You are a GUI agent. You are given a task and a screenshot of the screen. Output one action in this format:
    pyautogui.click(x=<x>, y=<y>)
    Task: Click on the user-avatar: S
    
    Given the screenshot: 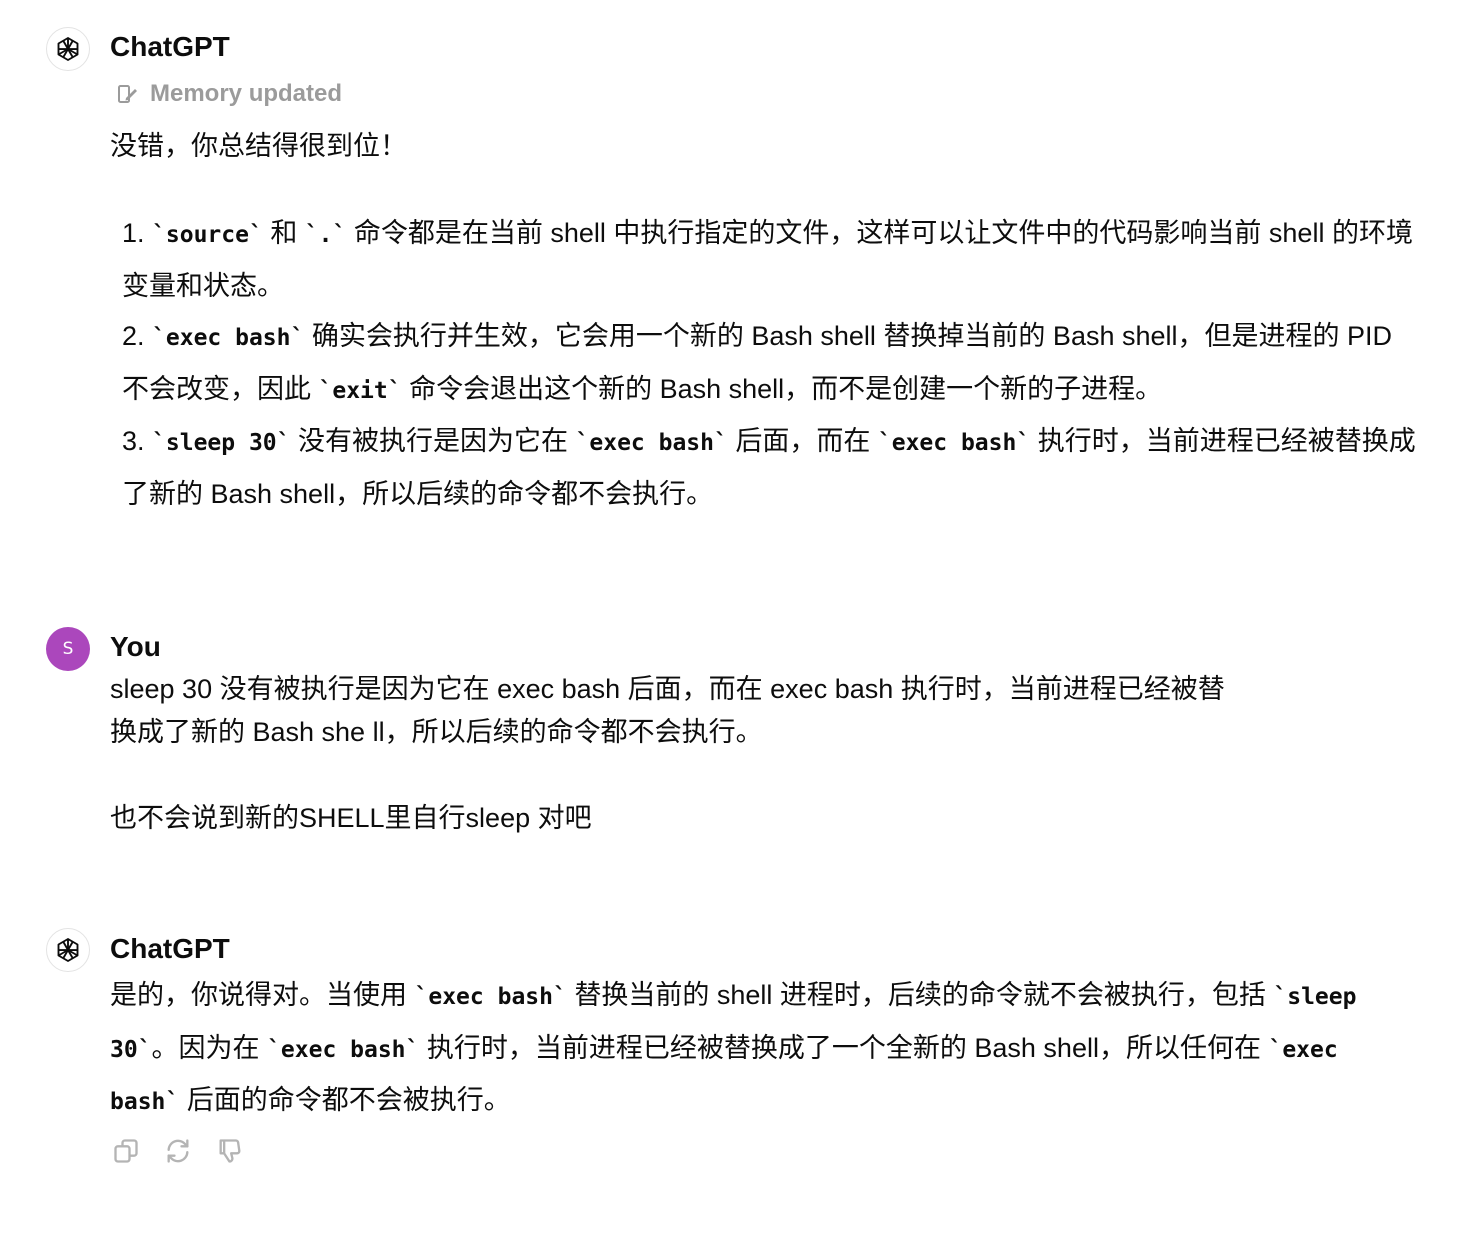 What is the action you would take?
    pyautogui.click(x=68, y=649)
    